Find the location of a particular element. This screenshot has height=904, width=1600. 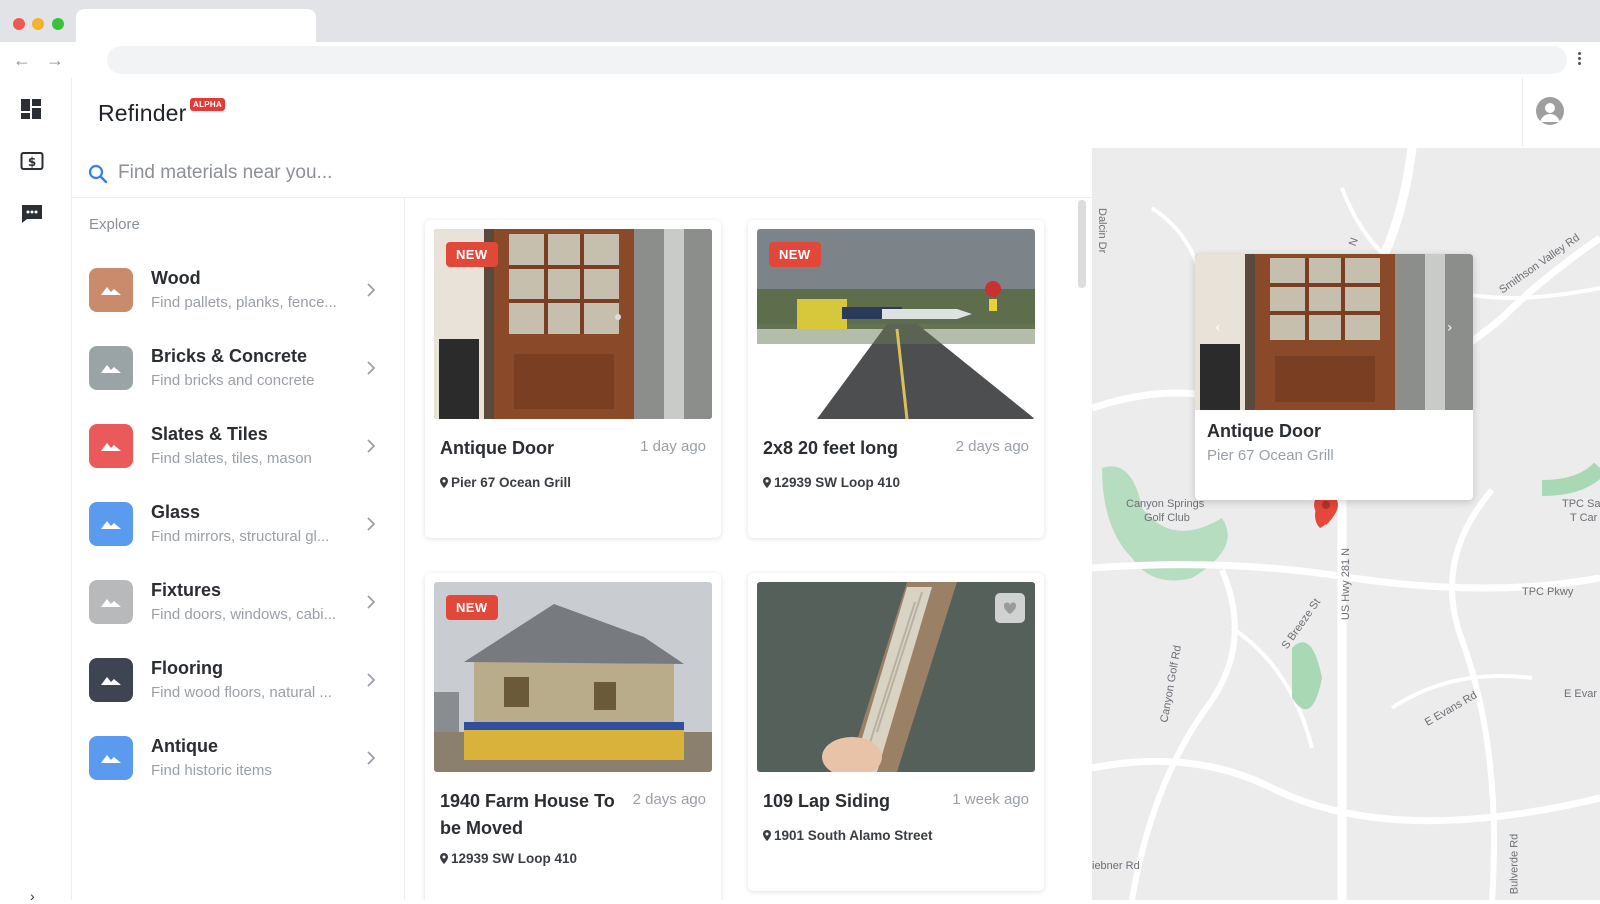

map-label: Canyon Springs is located at coordinates (1165, 504).